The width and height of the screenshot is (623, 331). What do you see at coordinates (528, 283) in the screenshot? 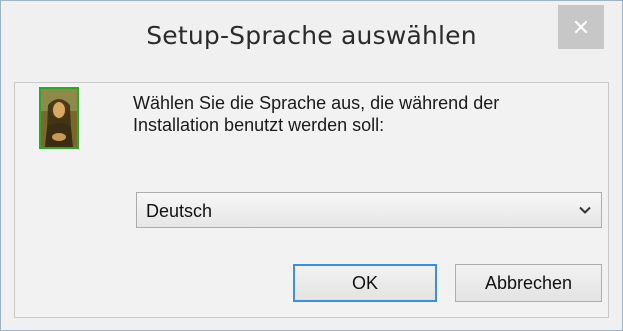
I see `cancel-button: Abbrechen` at bounding box center [528, 283].